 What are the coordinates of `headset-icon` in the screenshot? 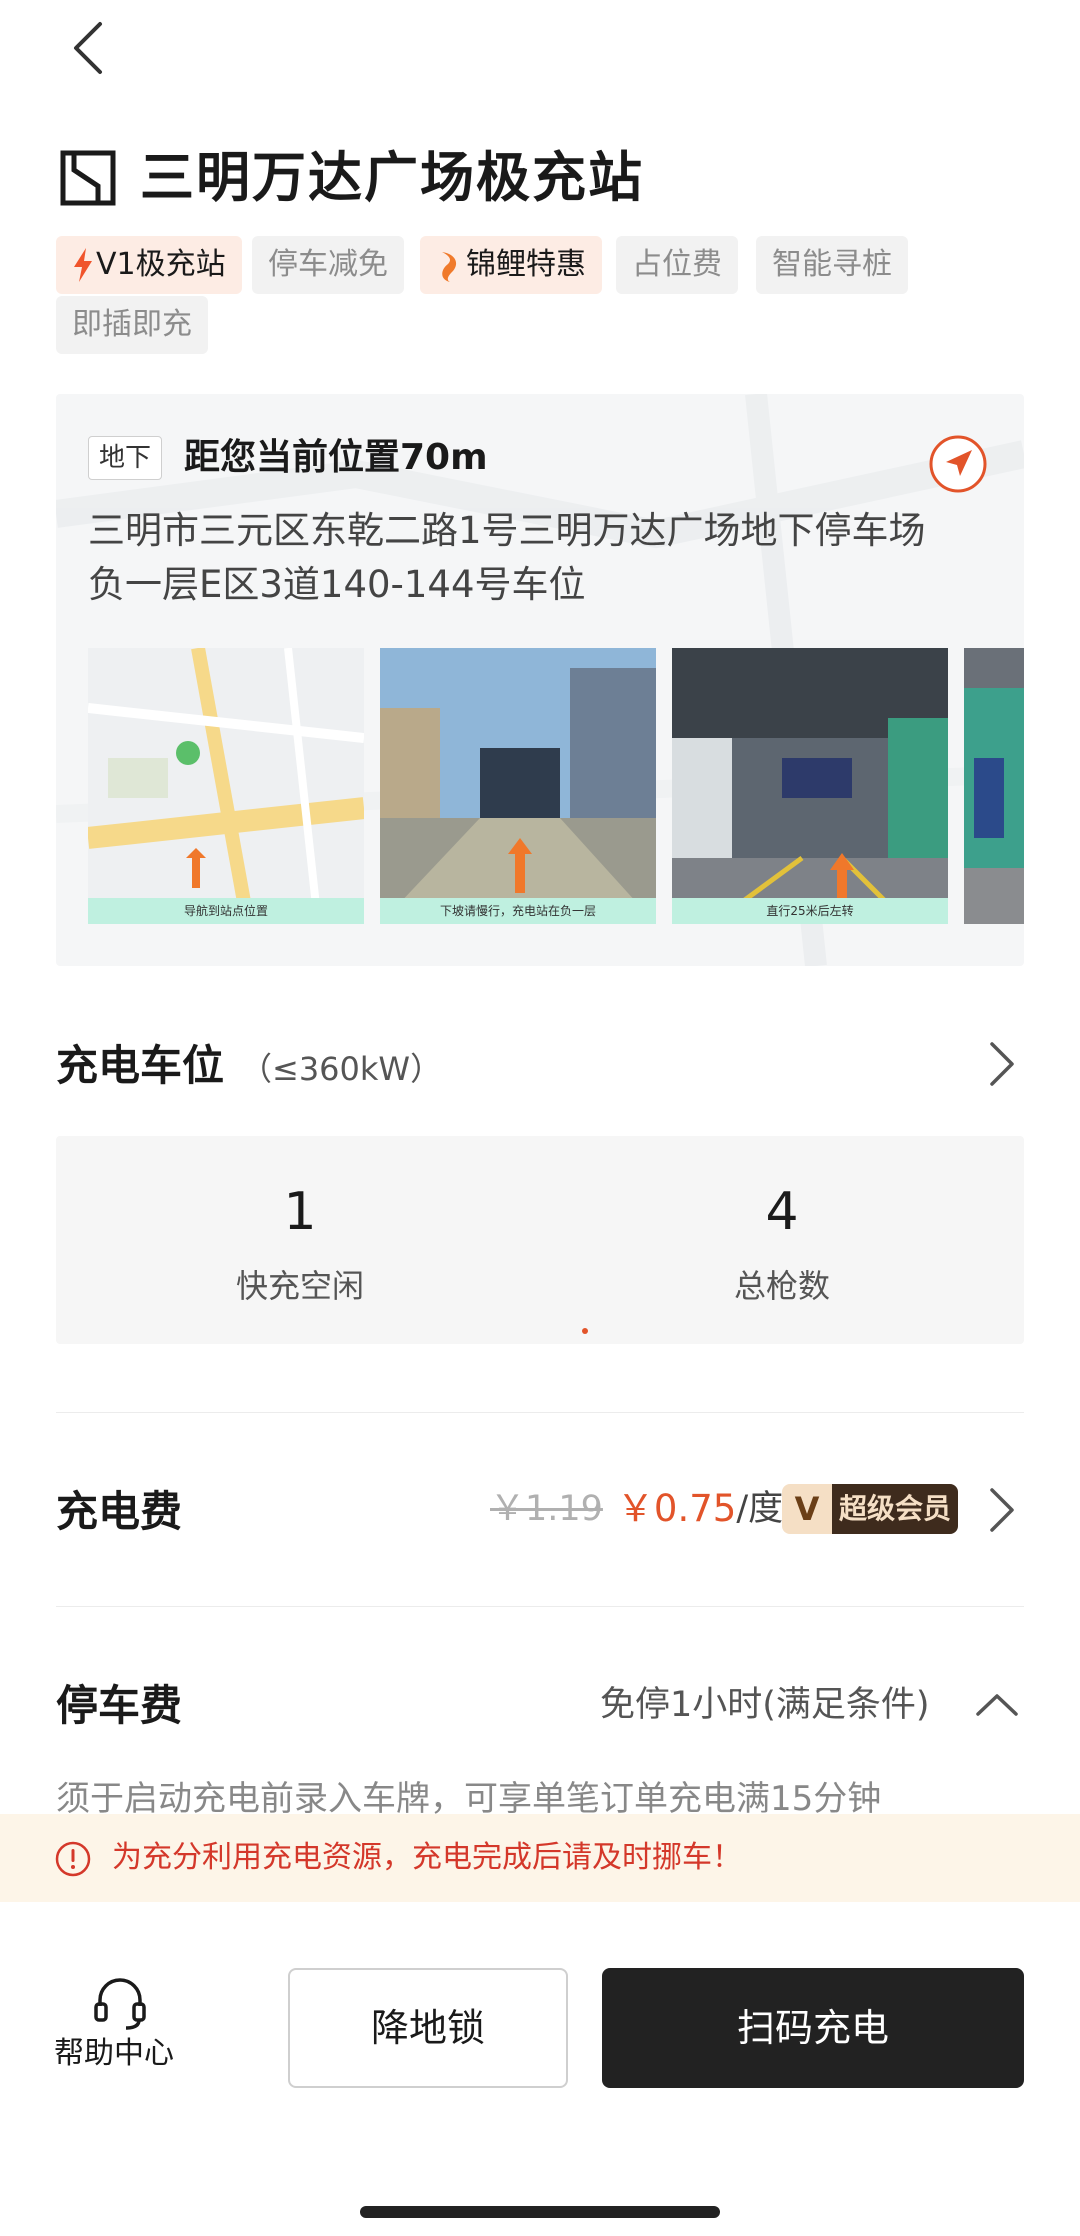 It's located at (120, 2004).